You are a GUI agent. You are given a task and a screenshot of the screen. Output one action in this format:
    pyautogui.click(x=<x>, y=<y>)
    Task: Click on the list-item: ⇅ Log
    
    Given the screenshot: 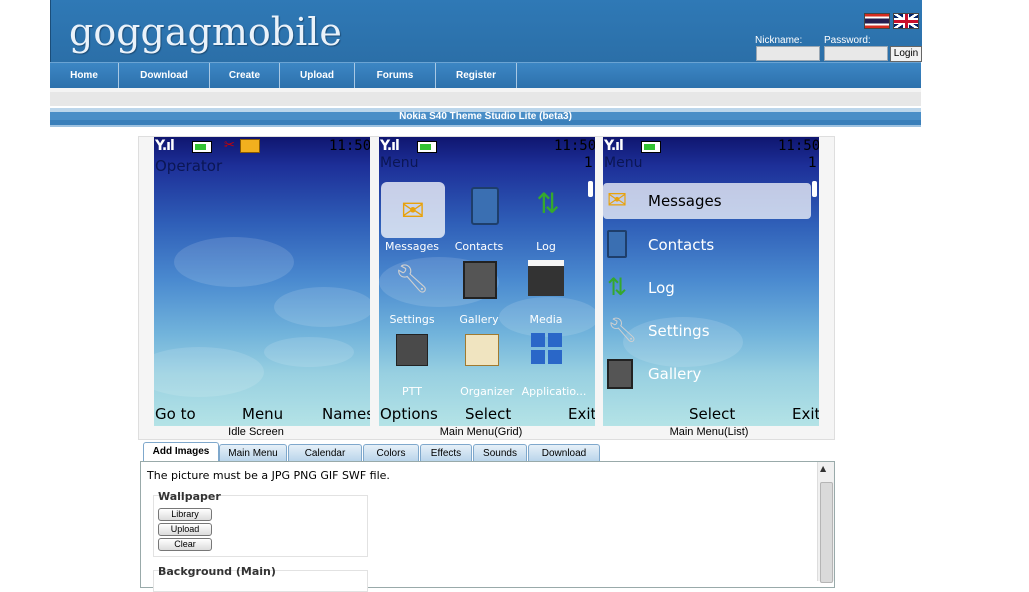 What is the action you would take?
    pyautogui.click(x=707, y=288)
    